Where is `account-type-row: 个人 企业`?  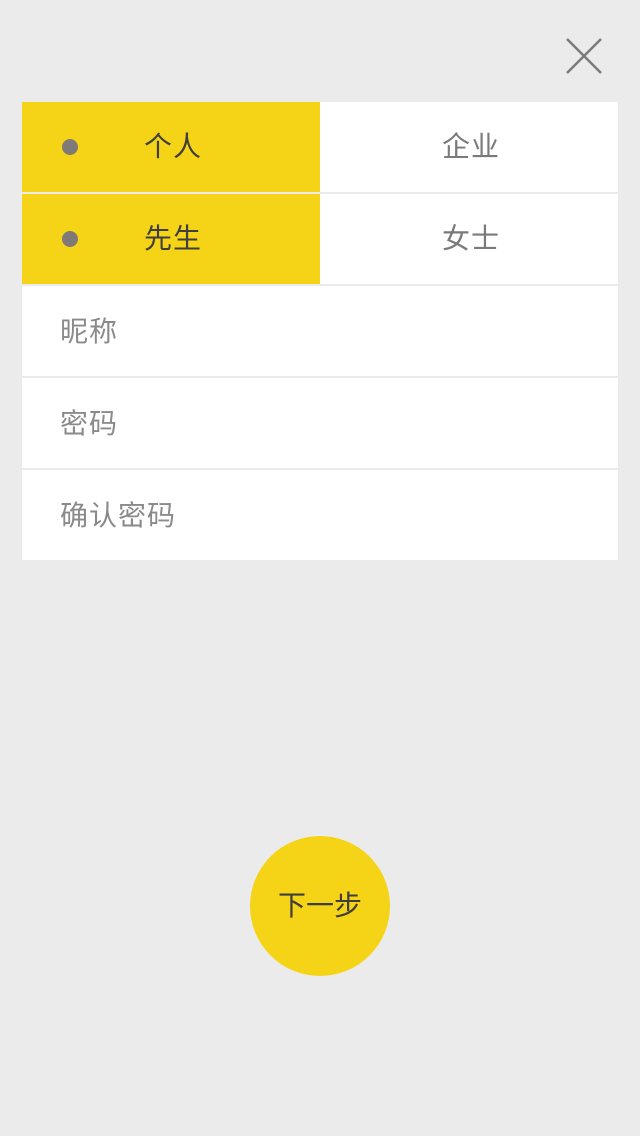 account-type-row: 个人 企业 is located at coordinates (320, 147).